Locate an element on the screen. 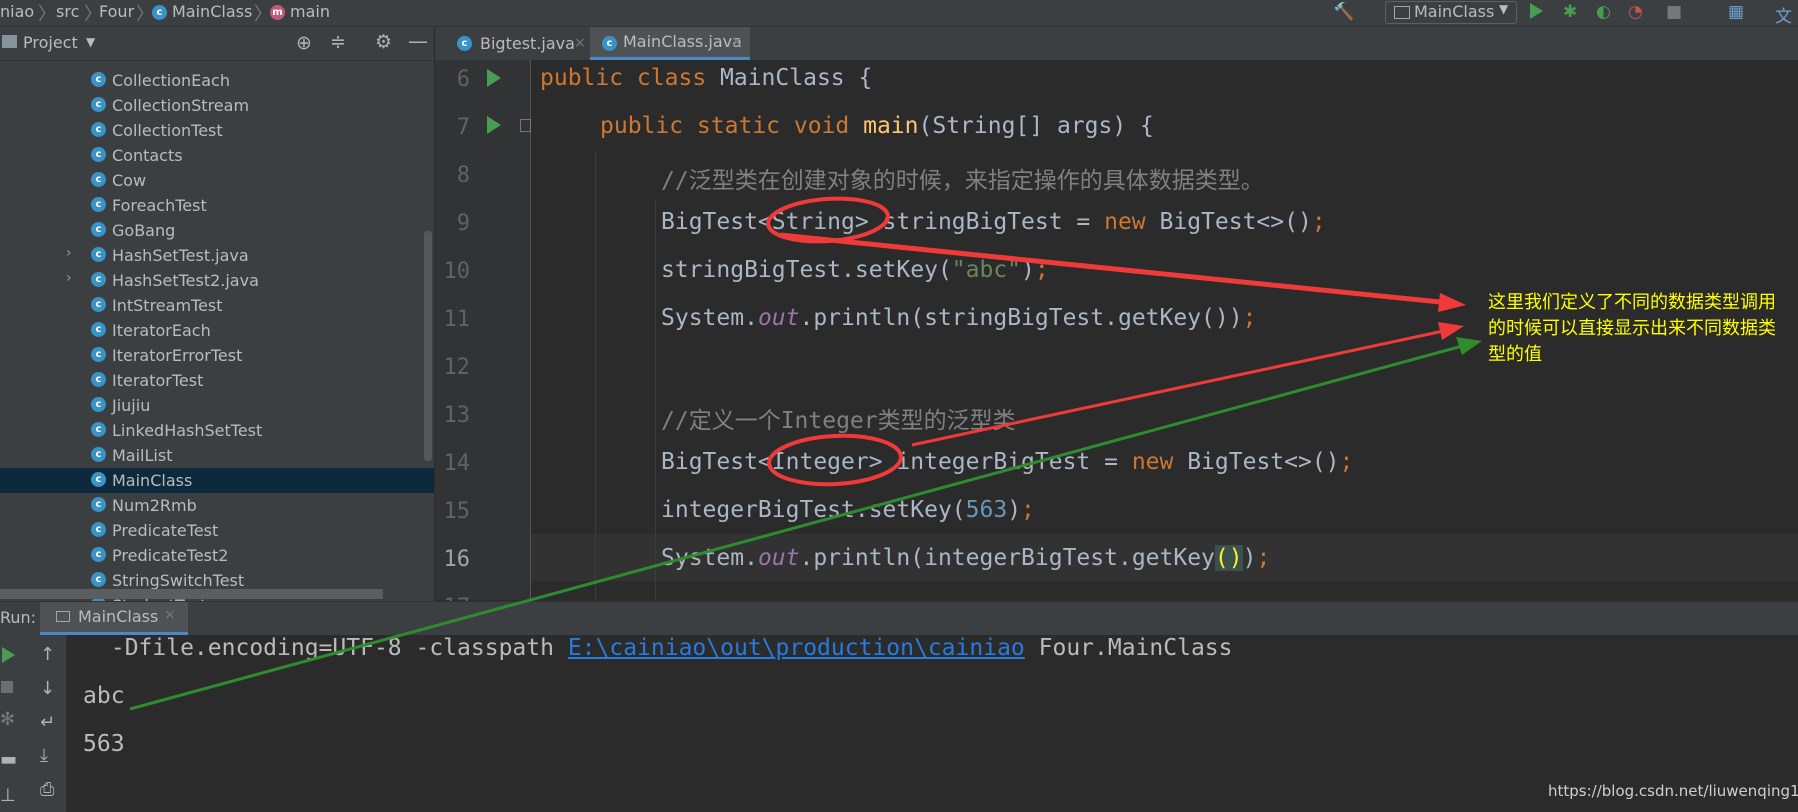 The height and width of the screenshot is (812, 1798). watermark: https://blog.csdn.net/liuwenqing11 is located at coordinates (1673, 791).